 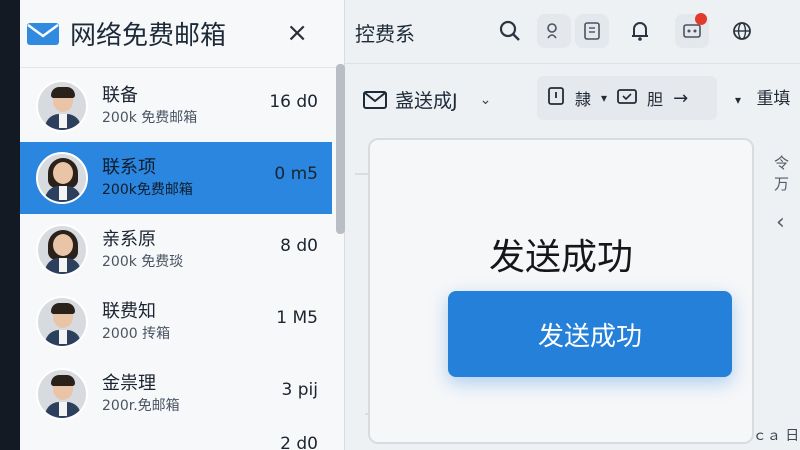 I want to click on arrow-right-icon: →, so click(x=680, y=98).